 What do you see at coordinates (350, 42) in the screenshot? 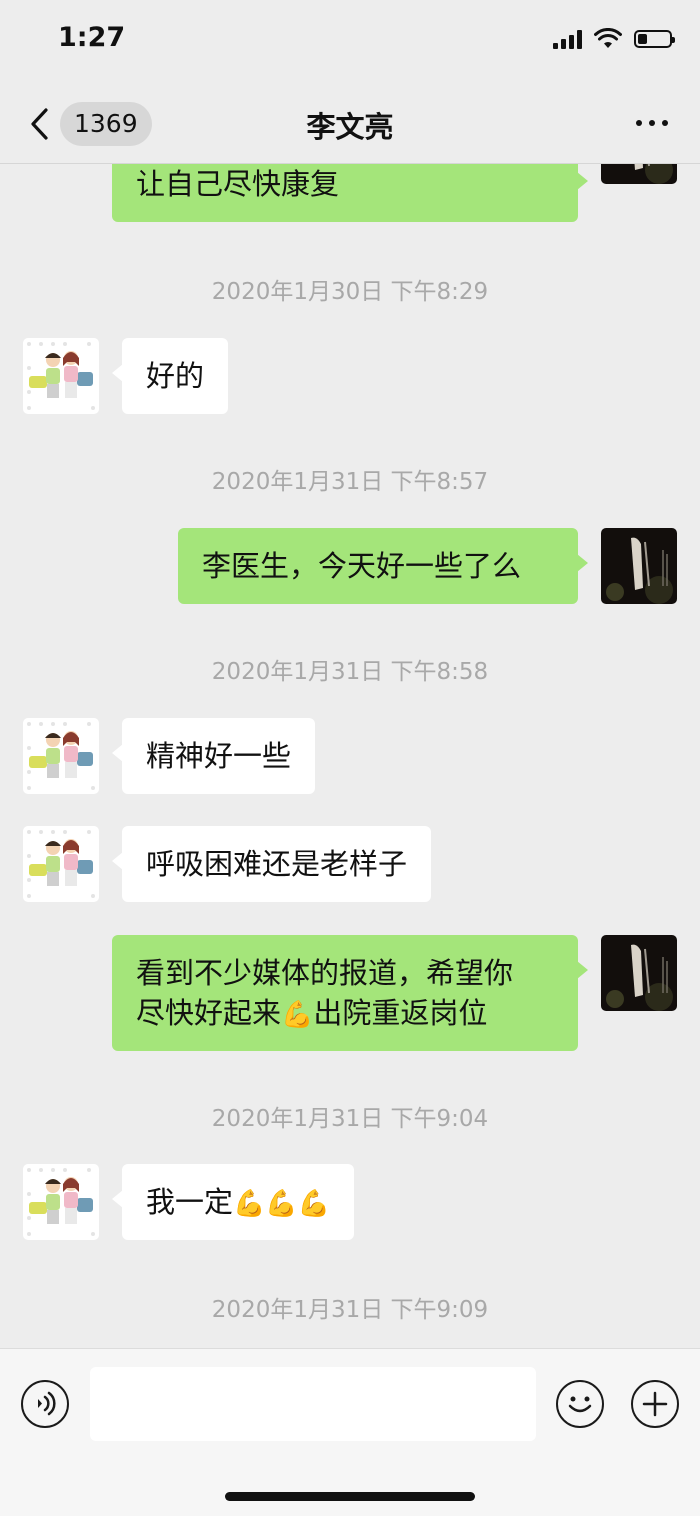
I see `status-bar: 1:27` at bounding box center [350, 42].